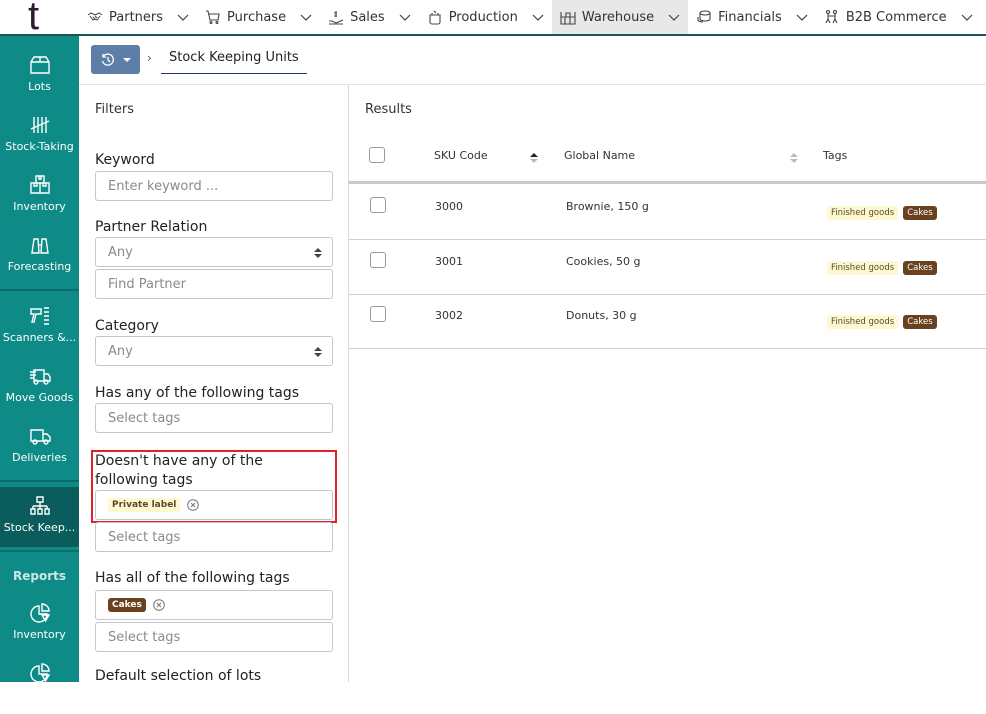 Image resolution: width=986 pixels, height=714 pixels. I want to click on nav-purchase: Purchase, so click(258, 17).